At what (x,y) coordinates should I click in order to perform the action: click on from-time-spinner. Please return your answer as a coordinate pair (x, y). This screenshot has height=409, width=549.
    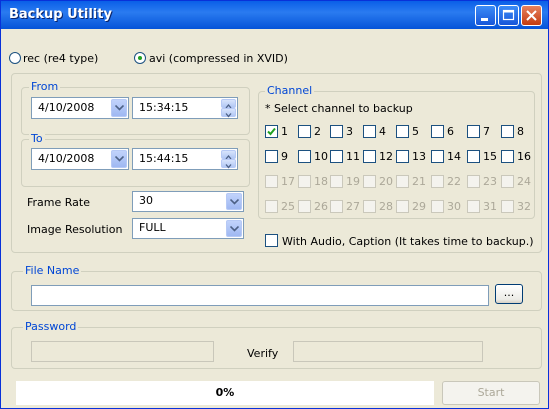
    Looking at the image, I should click on (228, 108).